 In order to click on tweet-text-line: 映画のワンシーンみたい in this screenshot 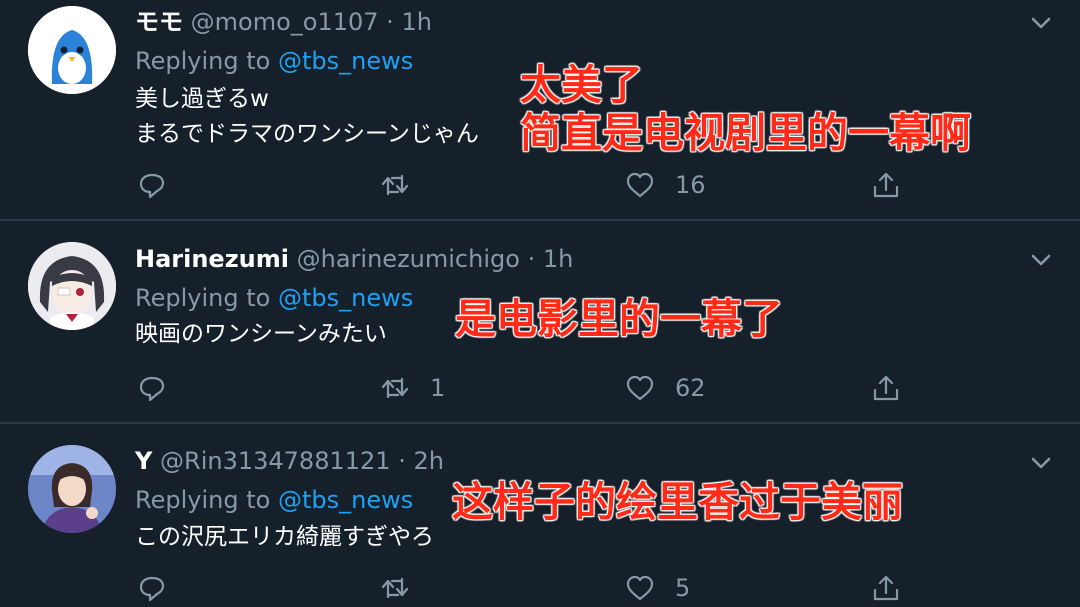, I will do `click(261, 334)`.